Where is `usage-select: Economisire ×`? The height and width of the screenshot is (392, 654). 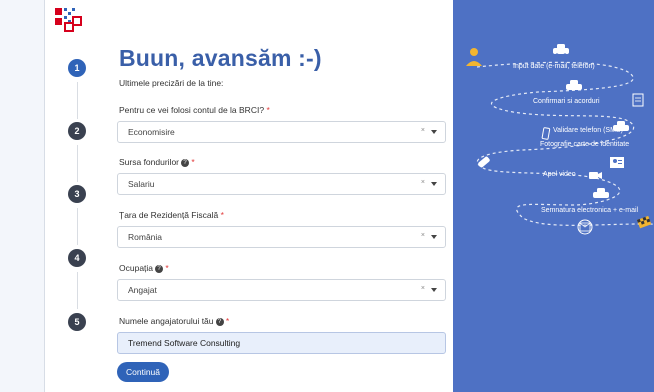 usage-select: Economisire × is located at coordinates (281, 132).